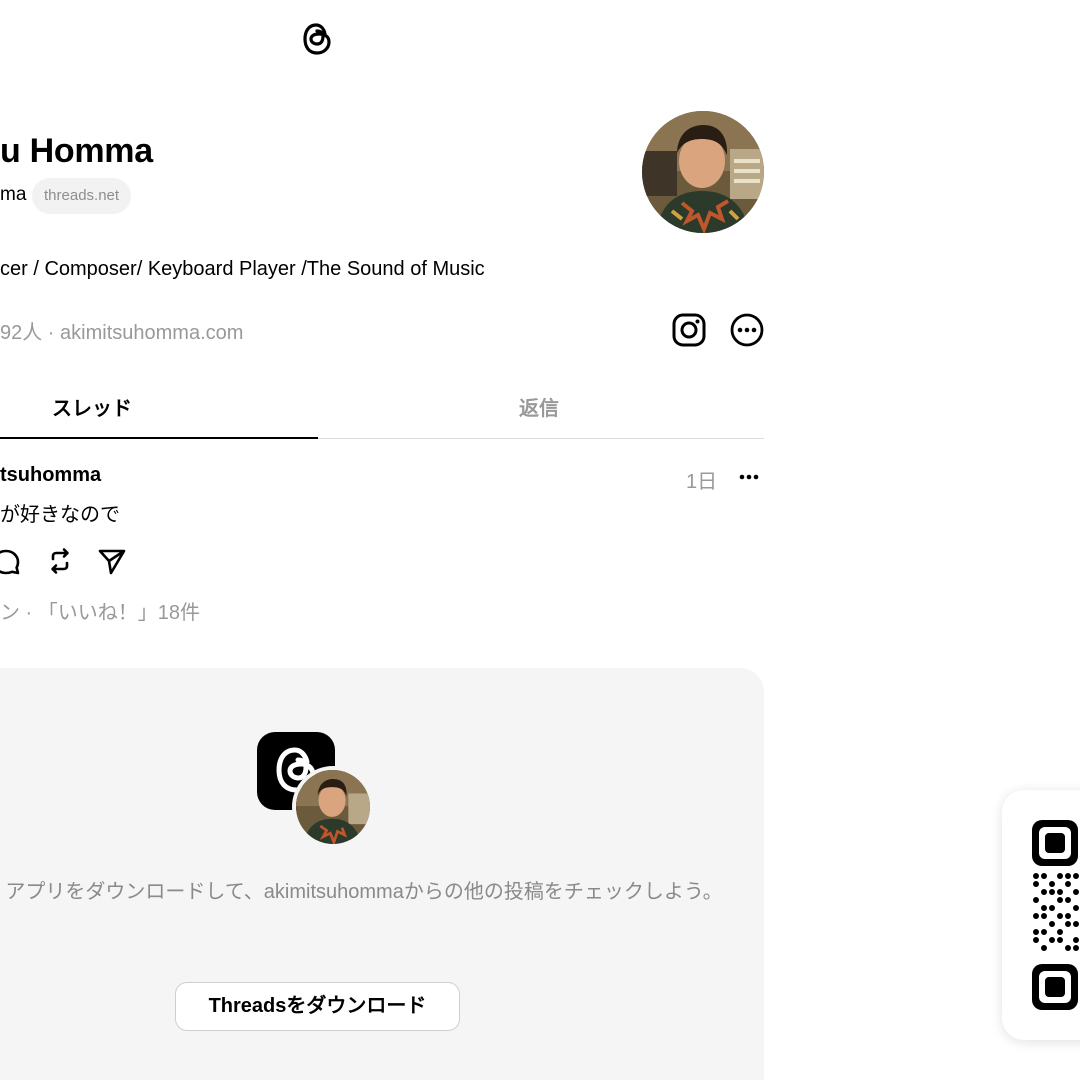  What do you see at coordinates (317, 1006) in the screenshot?
I see `download-threads-button: Threadsをダウンロード` at bounding box center [317, 1006].